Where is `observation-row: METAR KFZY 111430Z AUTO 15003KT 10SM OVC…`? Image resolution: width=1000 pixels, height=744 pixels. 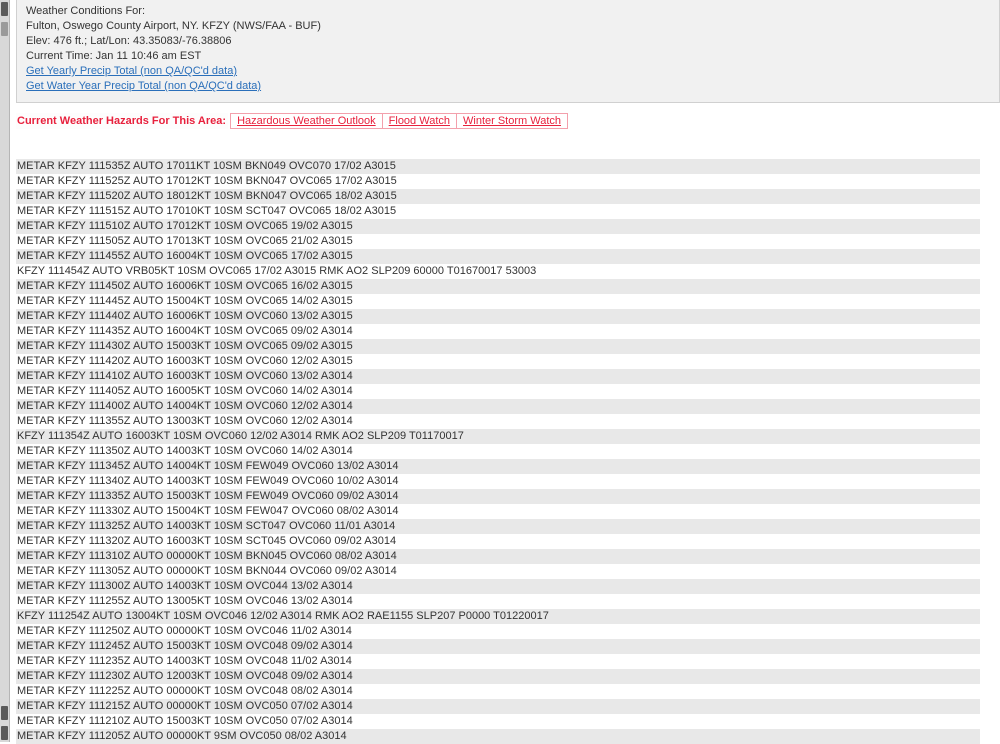
observation-row: METAR KFZY 111430Z AUTO 15003KT 10SM OVC… is located at coordinates (498, 346).